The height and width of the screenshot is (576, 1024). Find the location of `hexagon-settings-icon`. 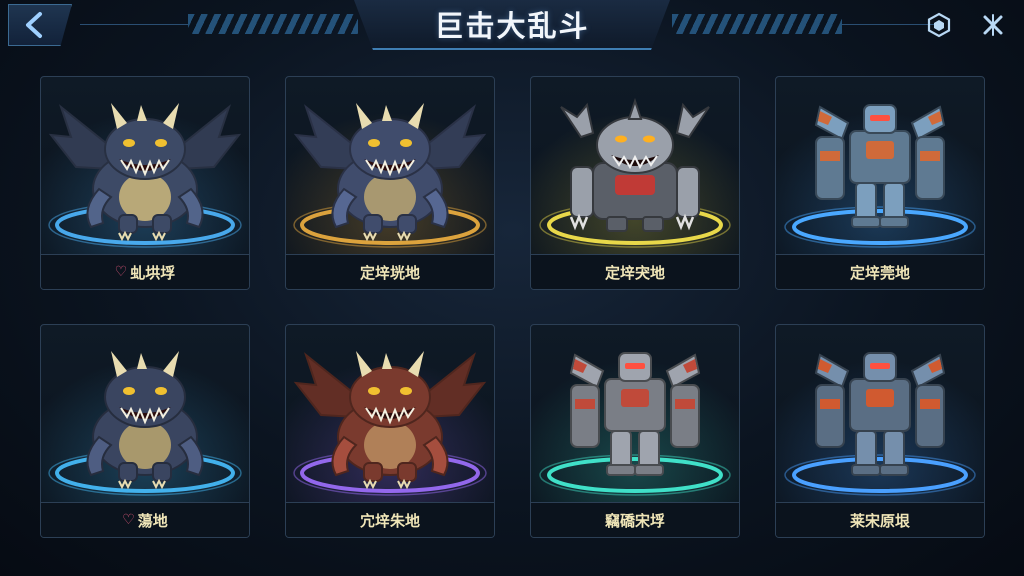

hexagon-settings-icon is located at coordinates (939, 25).